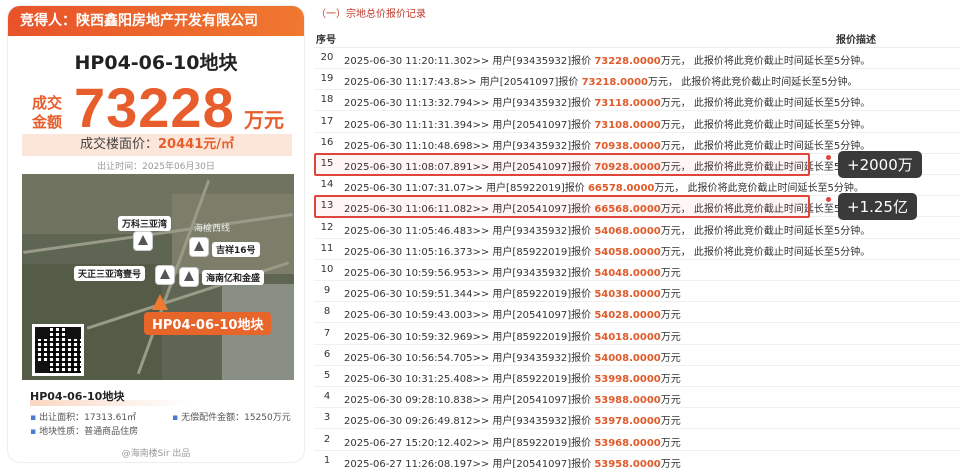 The width and height of the screenshot is (960, 468). I want to click on winning-bidder: 竞得人：陕西鑫阳房地产开发有限公司, so click(156, 21).